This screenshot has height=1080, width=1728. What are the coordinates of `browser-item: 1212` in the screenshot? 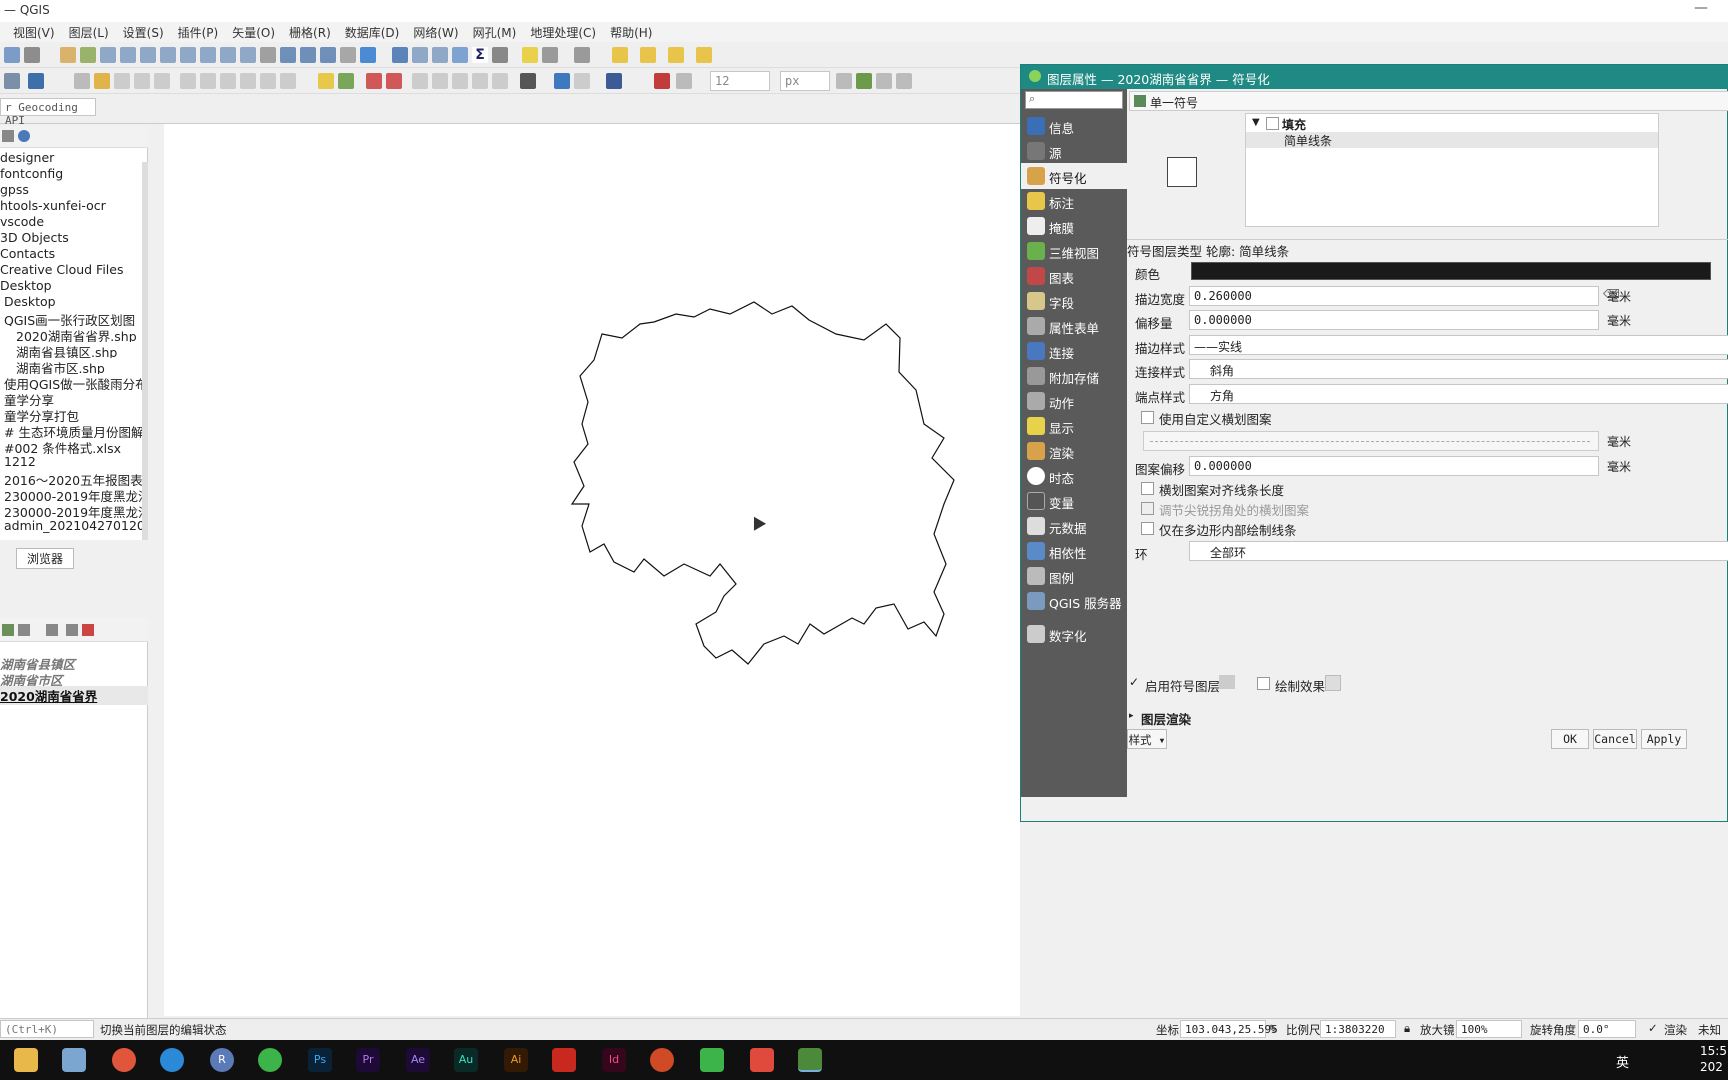 It's located at (74, 462).